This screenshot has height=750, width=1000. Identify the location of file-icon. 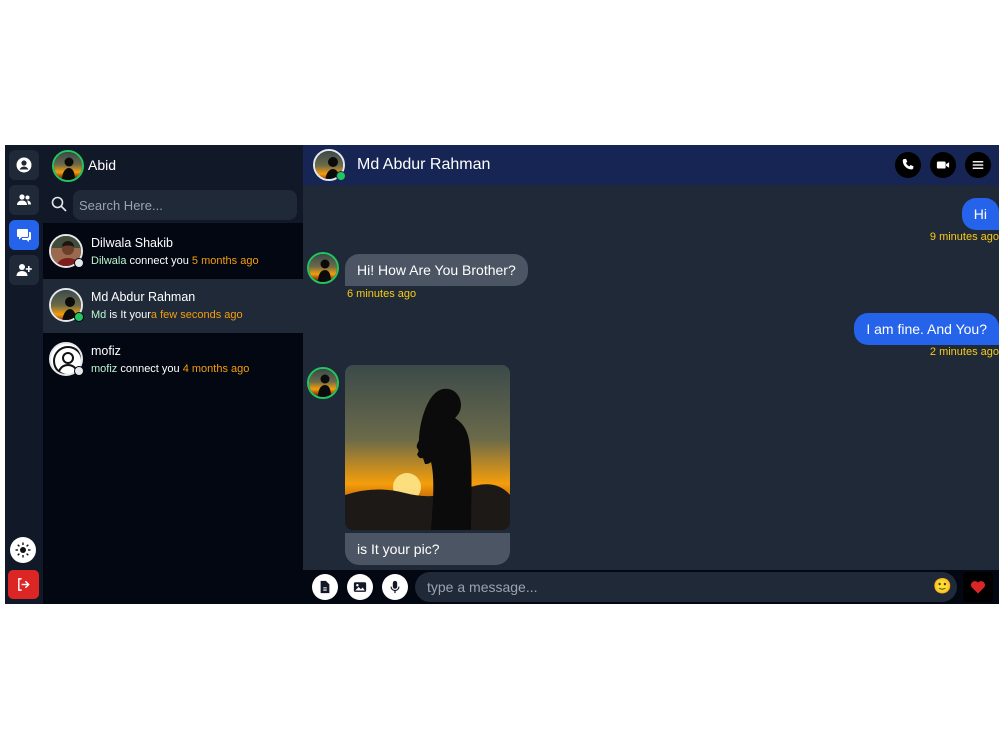
(325, 587).